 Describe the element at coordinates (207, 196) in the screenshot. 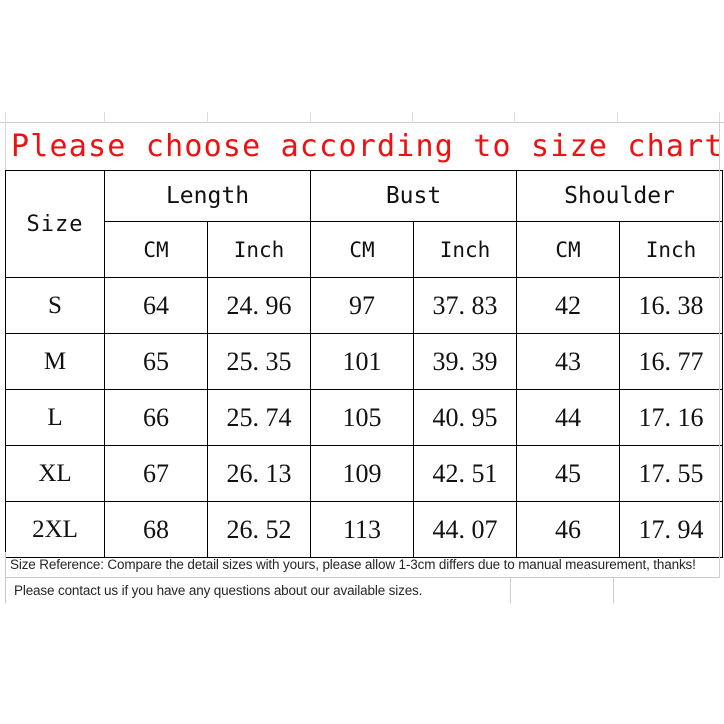

I see `column-header-length: Length` at that location.